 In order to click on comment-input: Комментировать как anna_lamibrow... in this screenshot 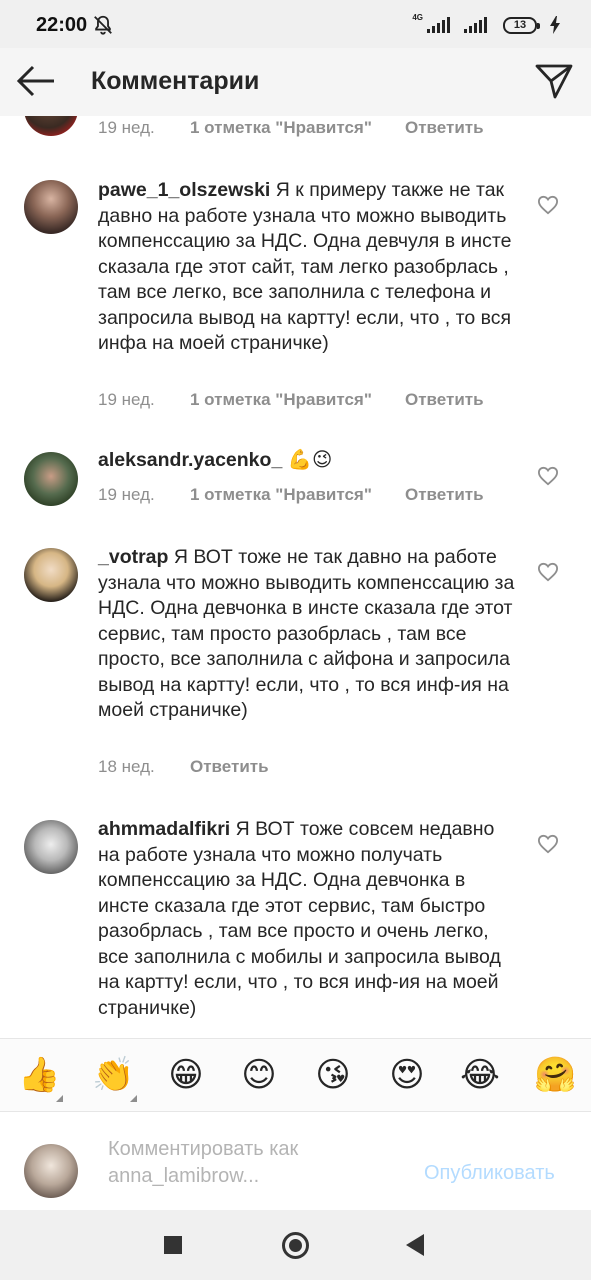, I will do `click(258, 1163)`.